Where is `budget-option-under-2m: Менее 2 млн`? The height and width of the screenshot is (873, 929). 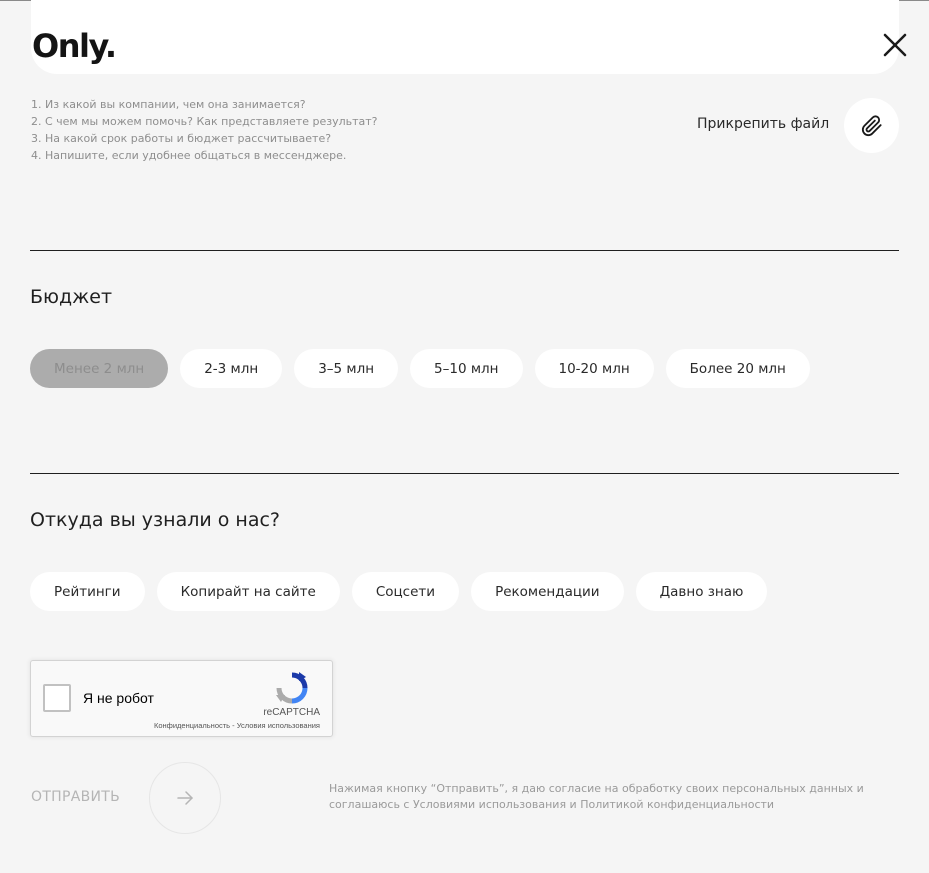 budget-option-under-2m: Менее 2 млн is located at coordinates (99, 368).